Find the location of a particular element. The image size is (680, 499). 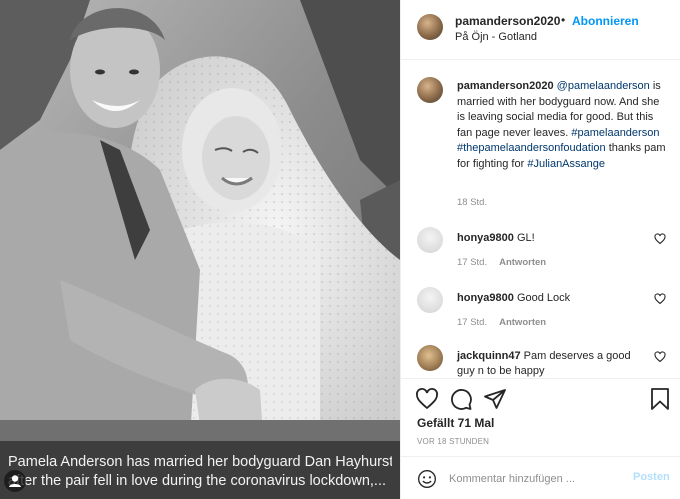

comment-icon is located at coordinates (461, 399).